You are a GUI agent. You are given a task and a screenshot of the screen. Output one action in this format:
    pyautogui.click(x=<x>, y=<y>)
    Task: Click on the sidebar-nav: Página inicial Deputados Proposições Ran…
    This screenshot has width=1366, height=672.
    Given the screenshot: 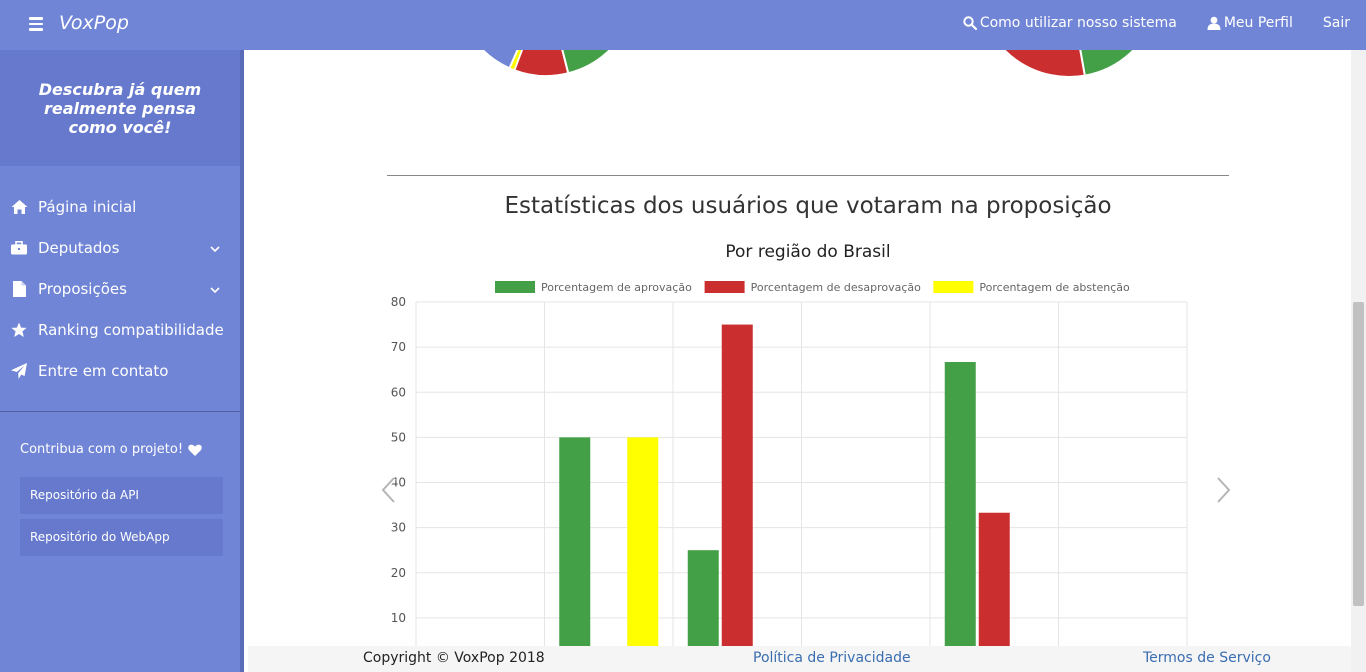 What is the action you would take?
    pyautogui.click(x=120, y=278)
    